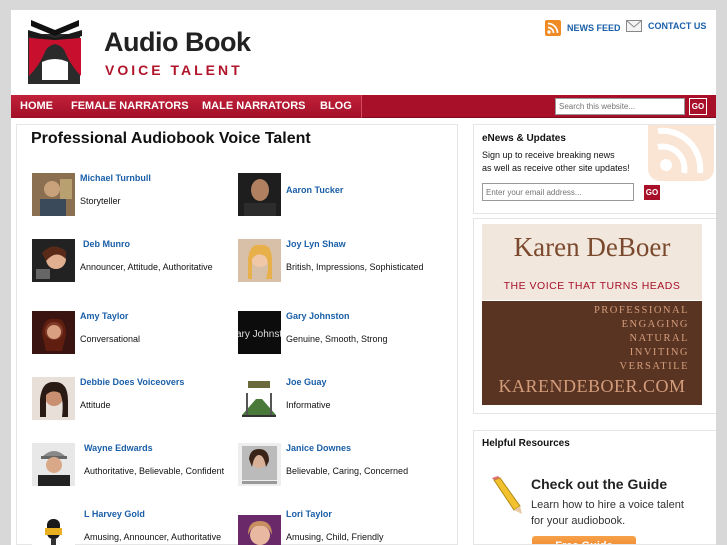  Describe the element at coordinates (634, 26) in the screenshot. I see `envelope-icon` at that location.